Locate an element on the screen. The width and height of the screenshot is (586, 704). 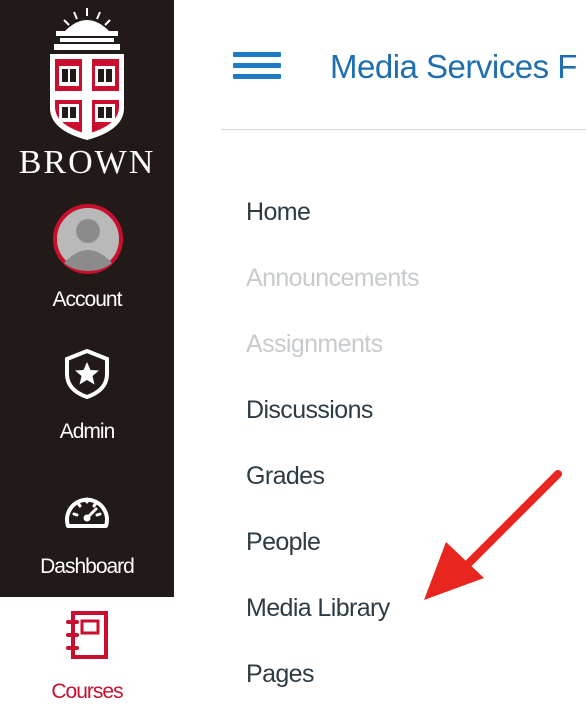
global-nav-account-label: Account is located at coordinates (87, 299).